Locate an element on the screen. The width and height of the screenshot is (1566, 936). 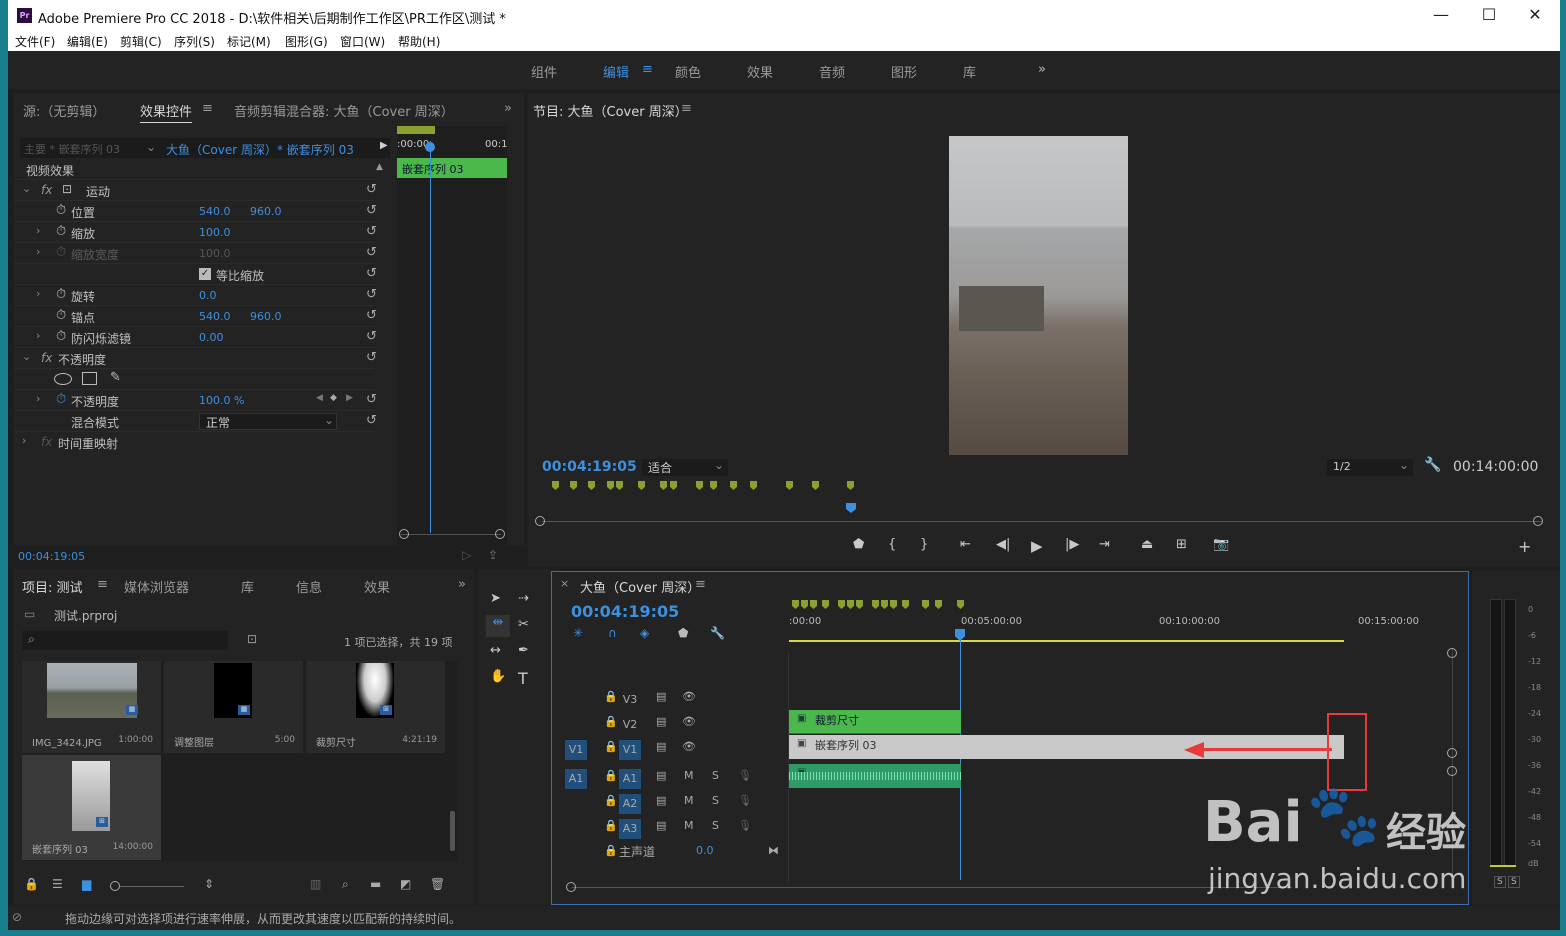
fit-select: 适合 ⌄ is located at coordinates (685, 467).